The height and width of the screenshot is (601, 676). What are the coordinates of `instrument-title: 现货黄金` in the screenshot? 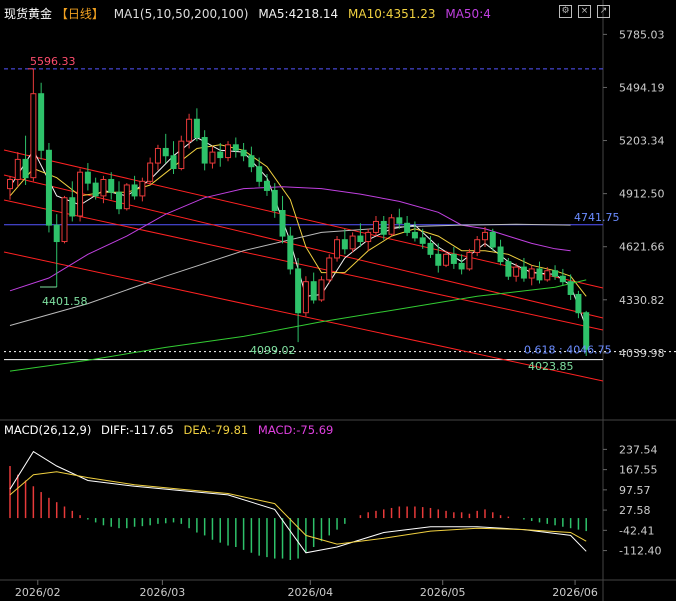 It's located at (28, 14).